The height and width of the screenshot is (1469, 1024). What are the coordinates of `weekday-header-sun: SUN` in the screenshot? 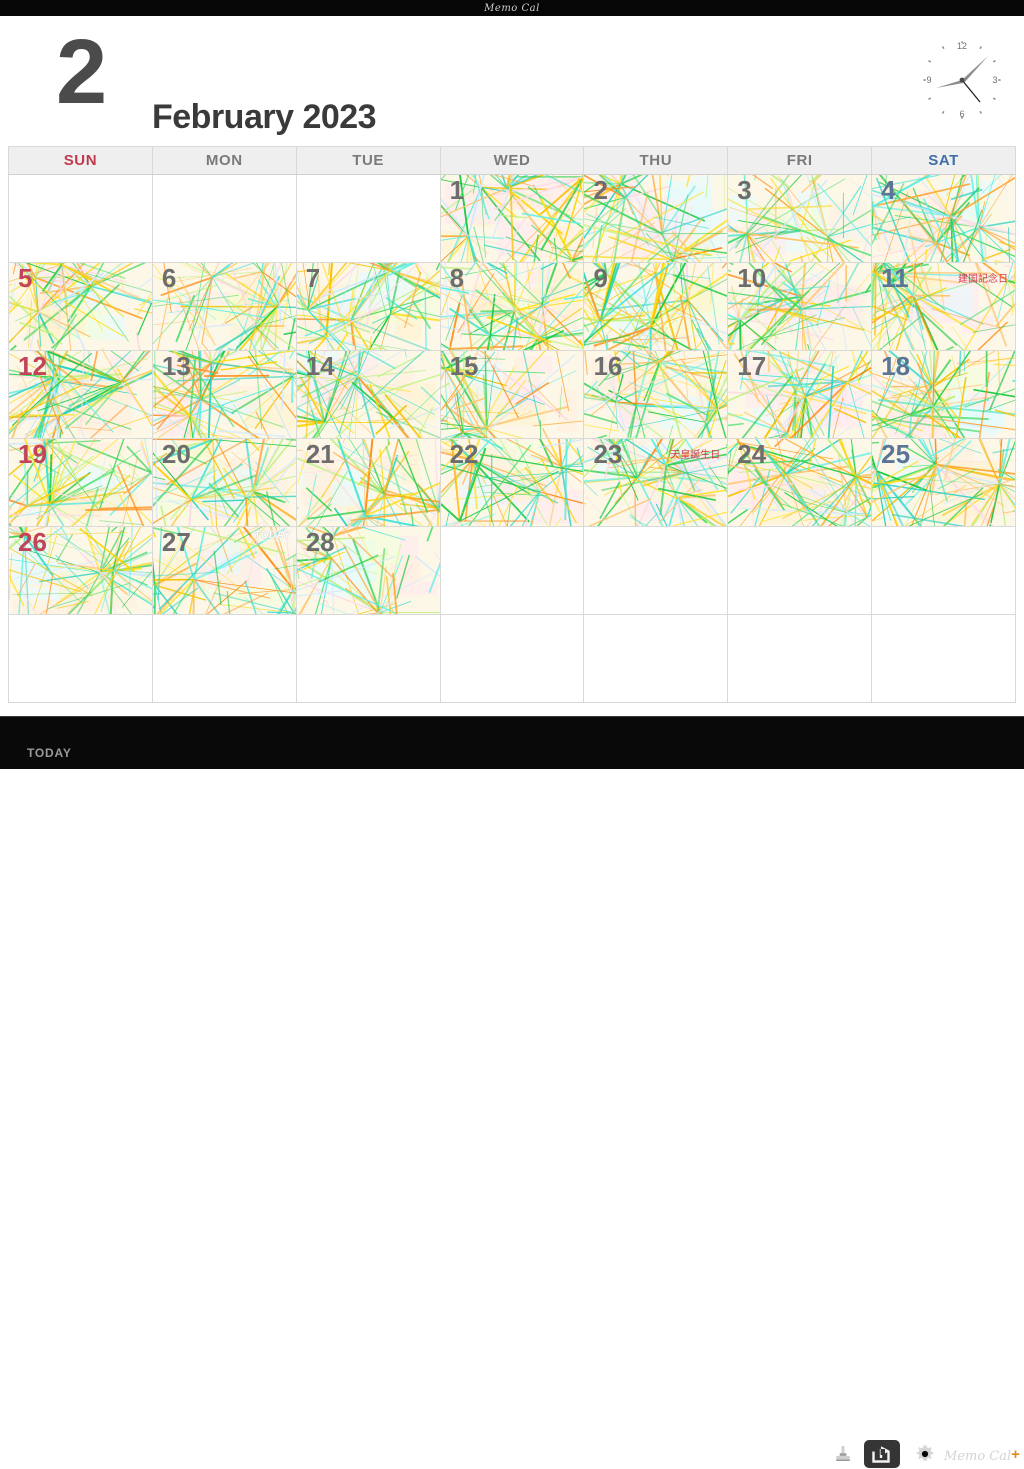 It's located at (81, 161).